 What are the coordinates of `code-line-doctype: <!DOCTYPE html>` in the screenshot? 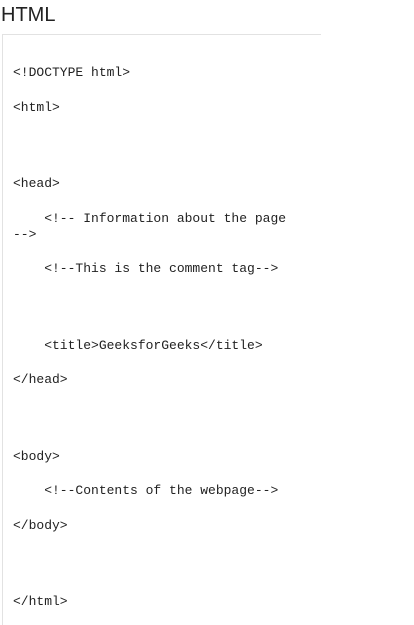 It's located at (72, 72).